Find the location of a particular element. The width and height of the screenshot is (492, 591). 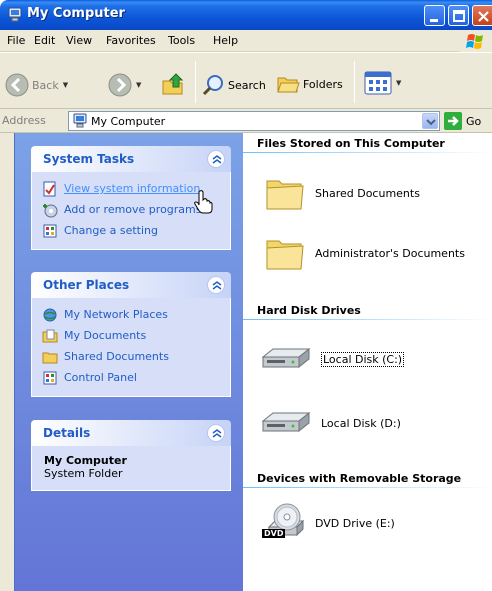

menu-favorites: Favorites is located at coordinates (131, 40).